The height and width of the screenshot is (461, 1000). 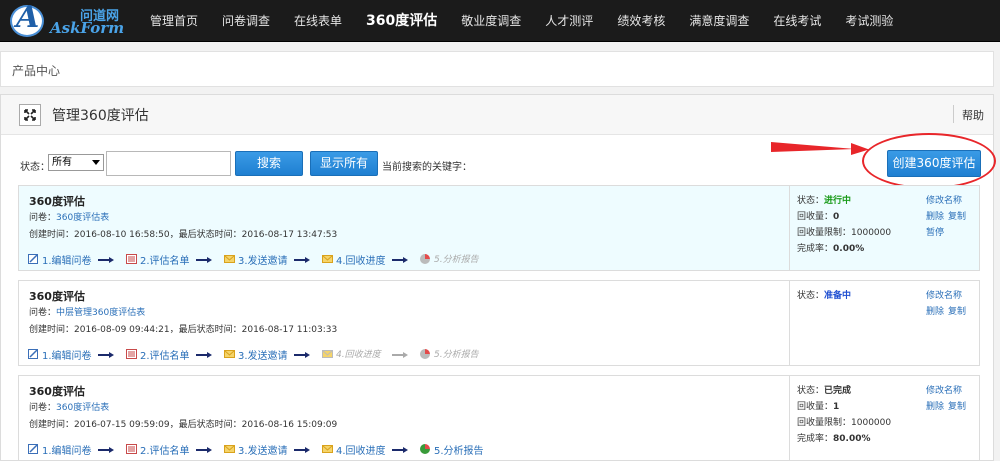 I want to click on nav-item-3: 在线表单, so click(x=318, y=21).